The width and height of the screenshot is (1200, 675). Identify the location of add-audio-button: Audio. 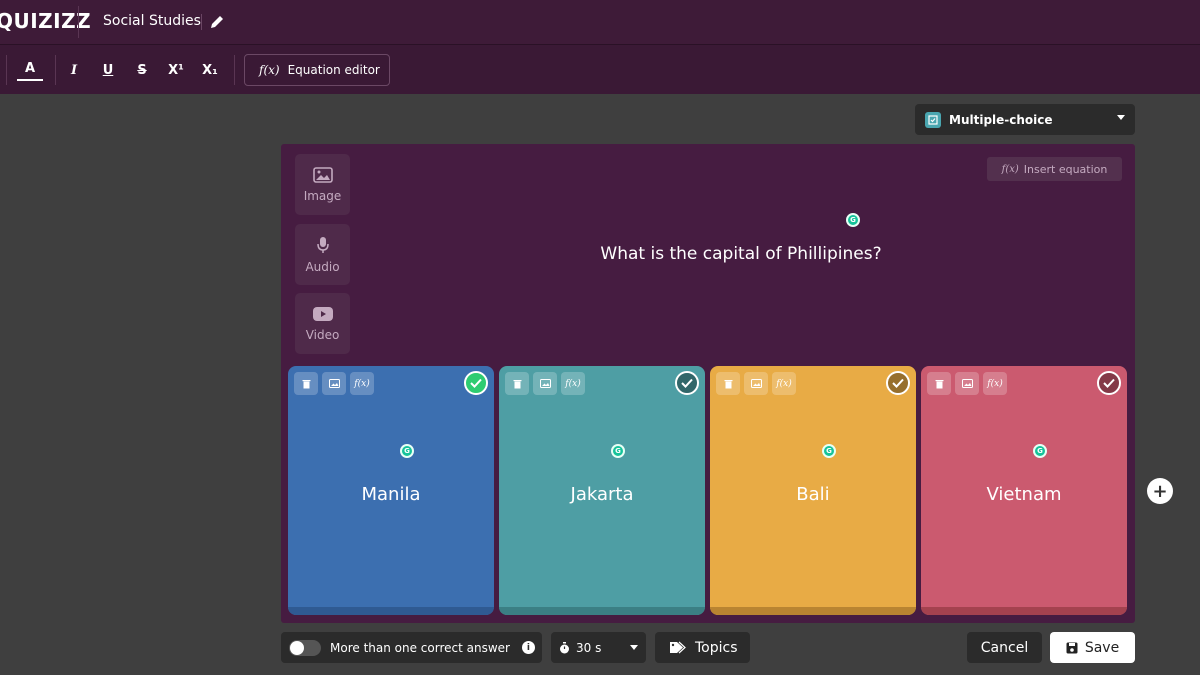
(322, 254).